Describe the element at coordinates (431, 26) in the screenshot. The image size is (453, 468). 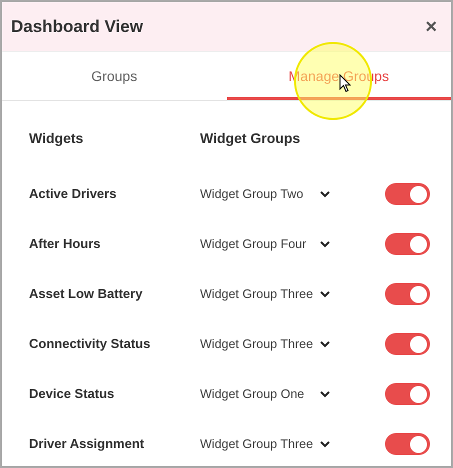
I see `close-button: ×` at that location.